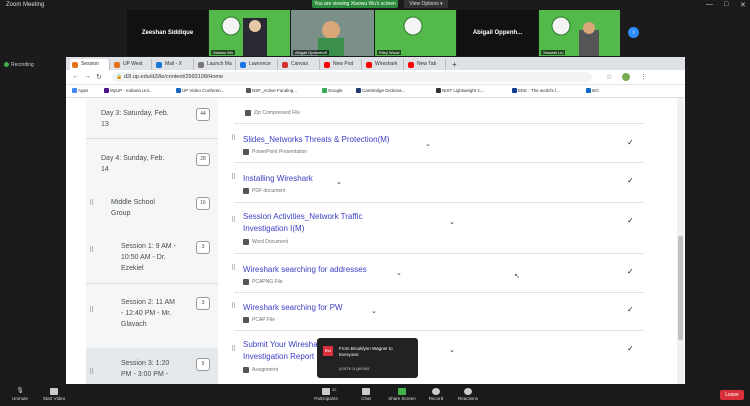 The height and width of the screenshot is (406, 750). Describe the element at coordinates (203, 114) in the screenshot. I see `toc-item-count: 44` at that location.